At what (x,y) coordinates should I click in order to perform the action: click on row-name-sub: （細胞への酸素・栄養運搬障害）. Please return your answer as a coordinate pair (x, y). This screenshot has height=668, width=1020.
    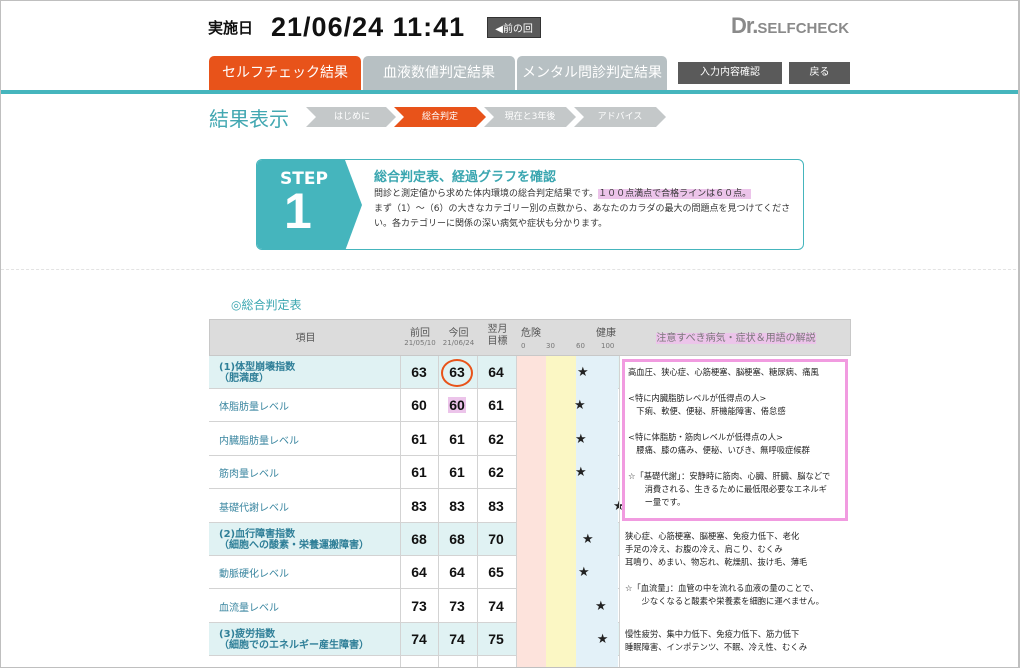
    Looking at the image, I should click on (294, 545).